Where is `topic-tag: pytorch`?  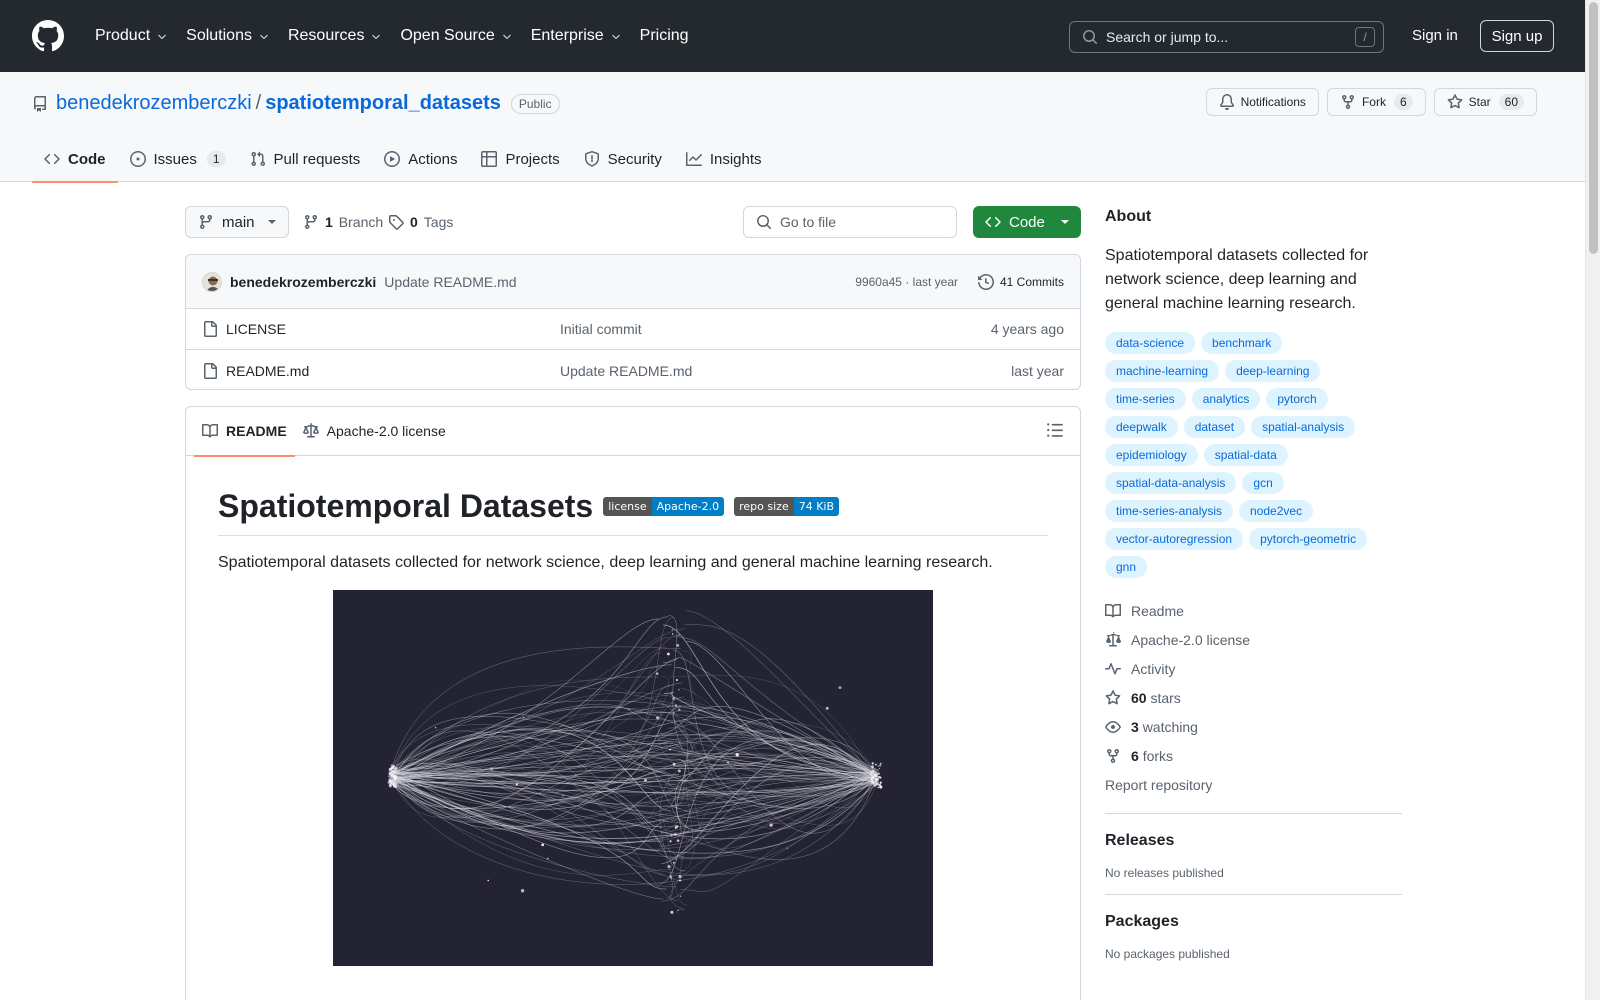
topic-tag: pytorch is located at coordinates (1297, 399).